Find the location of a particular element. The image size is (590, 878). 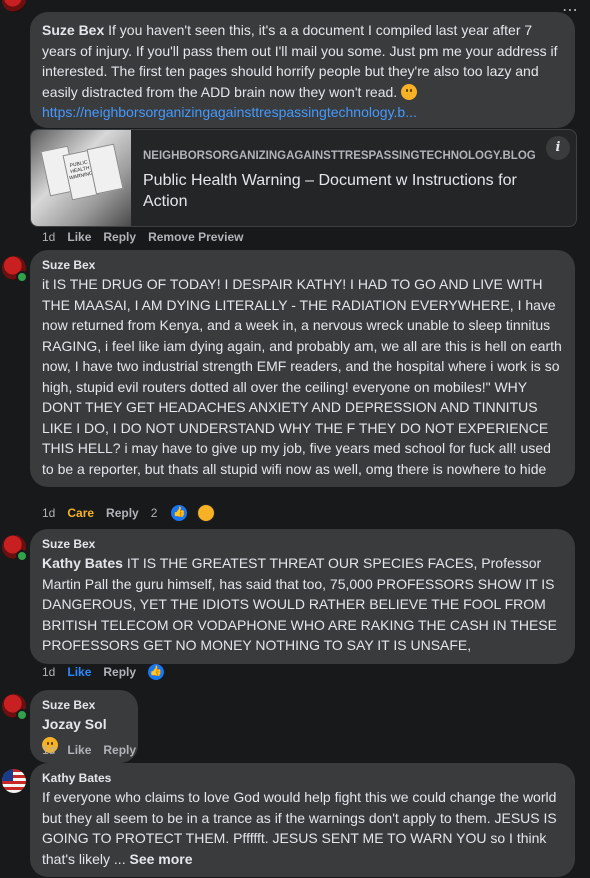

comment-actions: 1d Like Reply 👍 is located at coordinates (109, 672).